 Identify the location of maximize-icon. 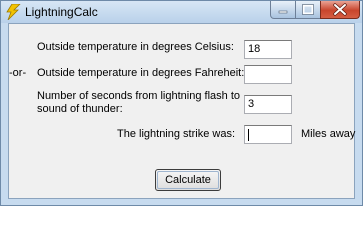
(308, 9).